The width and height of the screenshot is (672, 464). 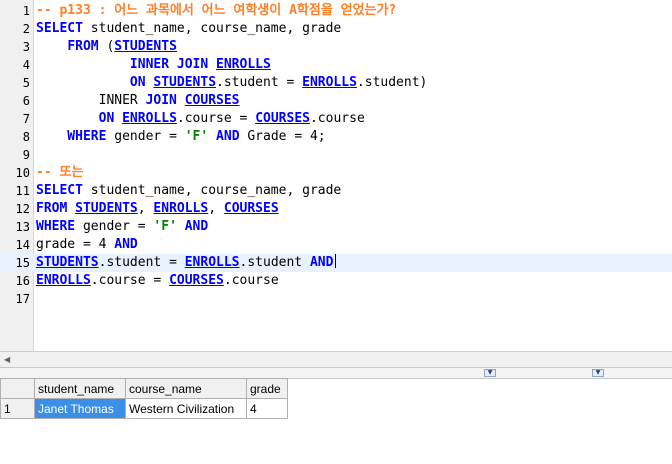 I want to click on code-token: student_name, course_name, grade, so click(x=212, y=28).